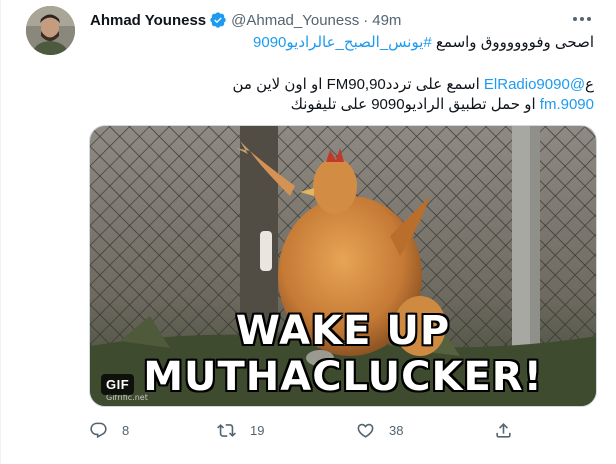 Image resolution: width=616 pixels, height=464 pixels. Describe the element at coordinates (386, 20) in the screenshot. I see `timestamp: 49m` at that location.